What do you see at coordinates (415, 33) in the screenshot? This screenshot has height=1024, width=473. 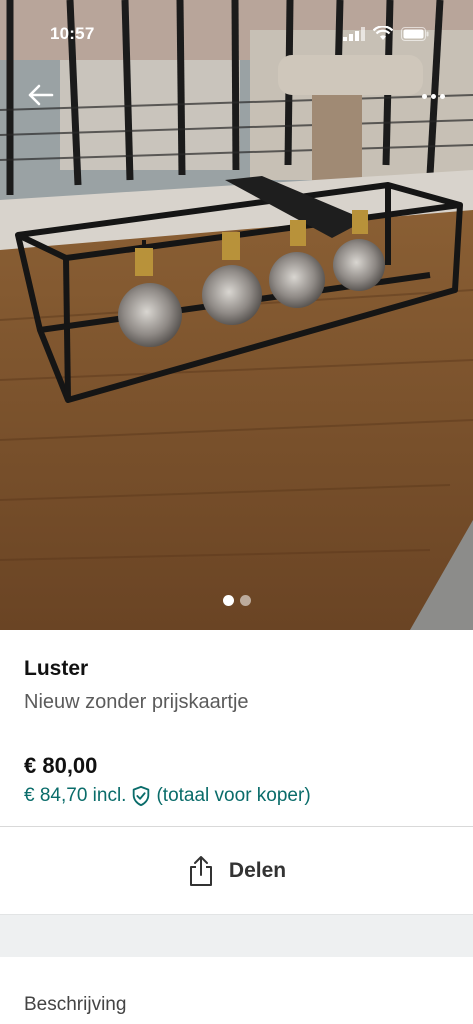 I see `battery-icon` at bounding box center [415, 33].